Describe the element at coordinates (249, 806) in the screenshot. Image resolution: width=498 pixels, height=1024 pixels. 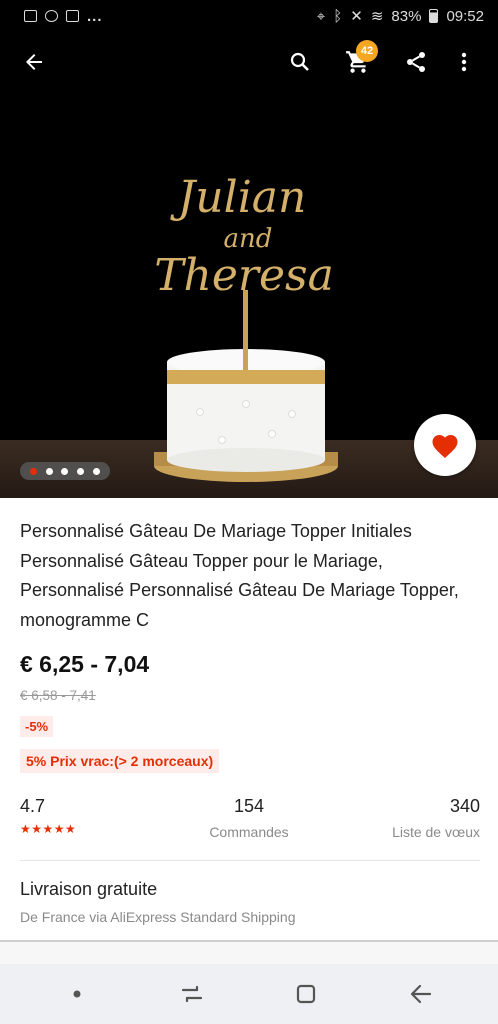
I see `orders-count: 154` at that location.